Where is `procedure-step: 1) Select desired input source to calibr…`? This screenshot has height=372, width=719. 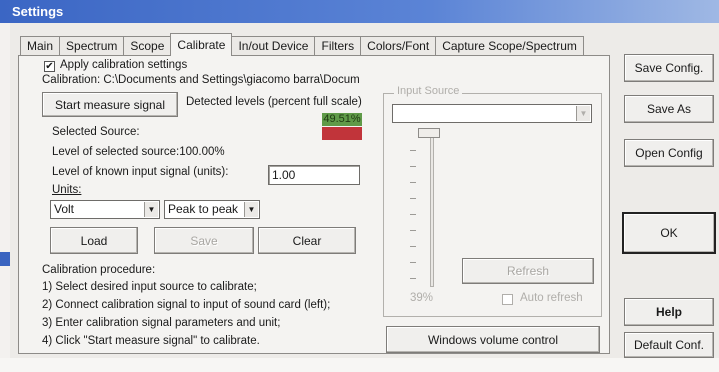 procedure-step: 1) Select desired input source to calibr… is located at coordinates (149, 287).